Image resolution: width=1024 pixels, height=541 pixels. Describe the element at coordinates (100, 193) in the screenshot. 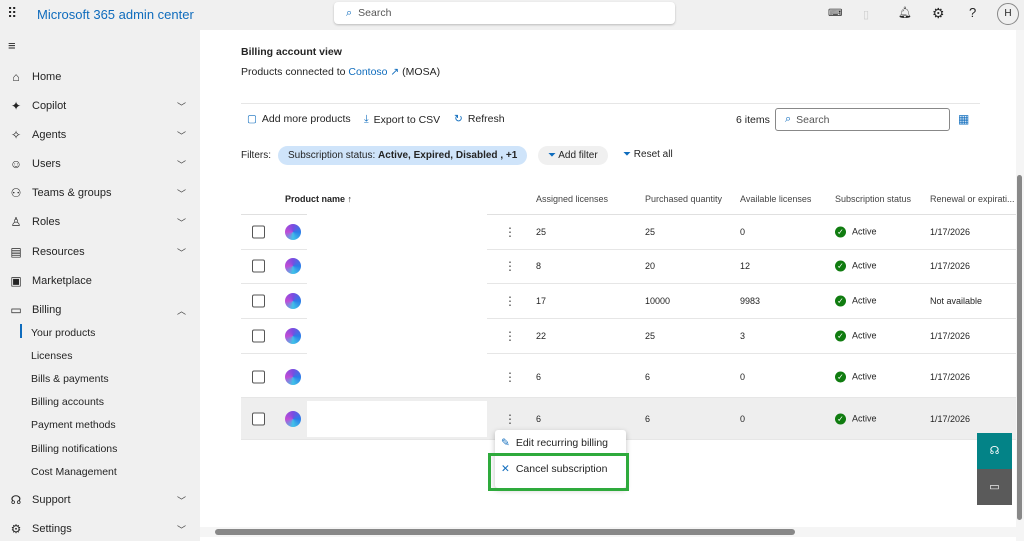

I see `sidebar-item-teams-groups: ⚇ Teams & groups ﹀` at that location.